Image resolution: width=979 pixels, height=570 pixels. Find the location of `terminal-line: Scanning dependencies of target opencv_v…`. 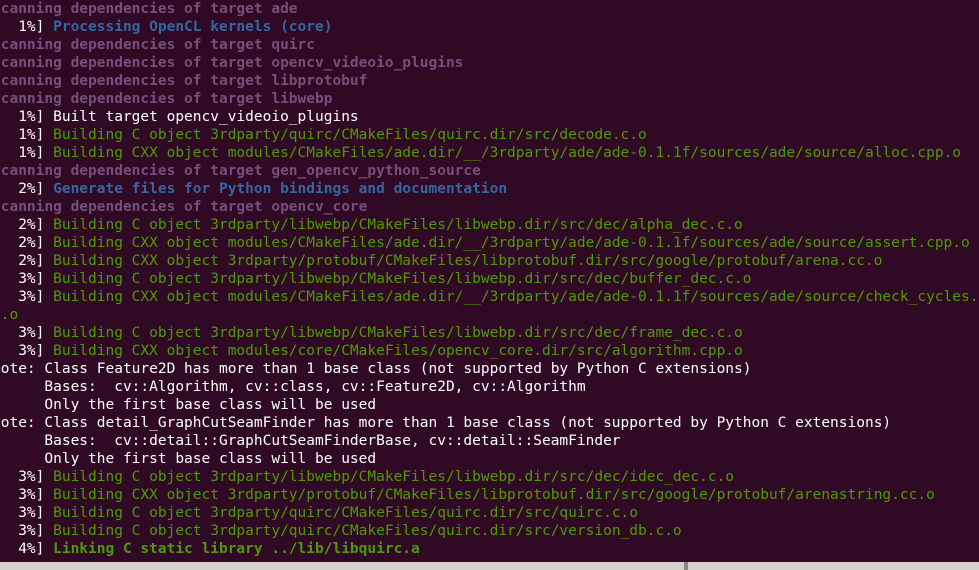

terminal-line: Scanning dependencies of target opencv_v… is located at coordinates (489, 63).